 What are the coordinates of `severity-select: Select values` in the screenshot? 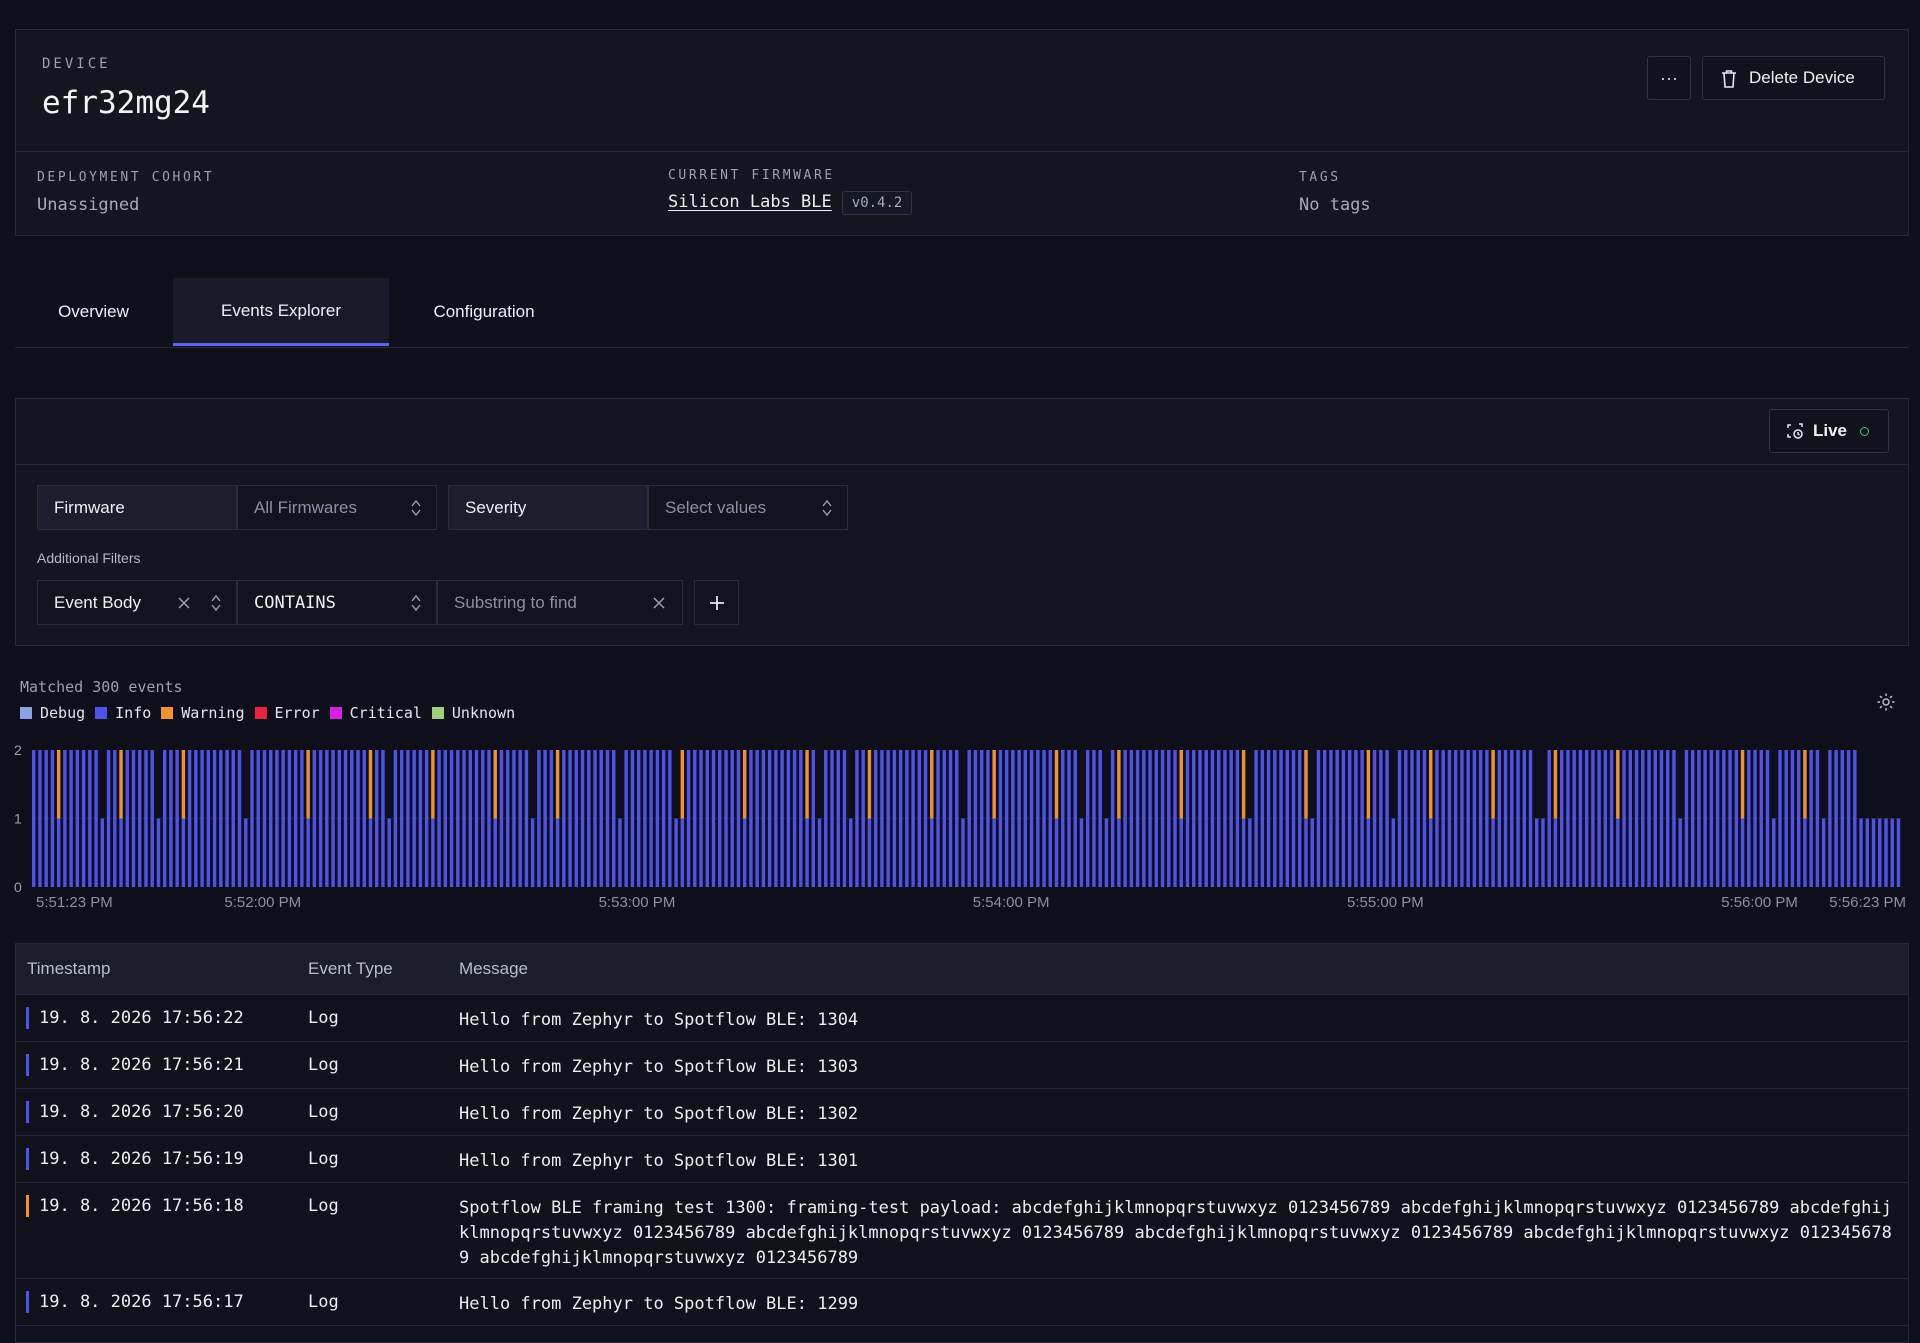 It's located at (748, 507).